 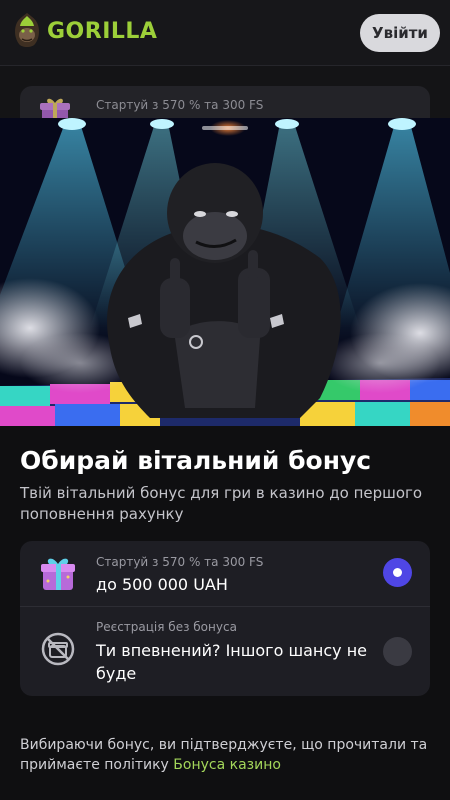 What do you see at coordinates (232, 662) in the screenshot?
I see `option-warning-text: Ти впевнений? Іншого шансу не буде` at bounding box center [232, 662].